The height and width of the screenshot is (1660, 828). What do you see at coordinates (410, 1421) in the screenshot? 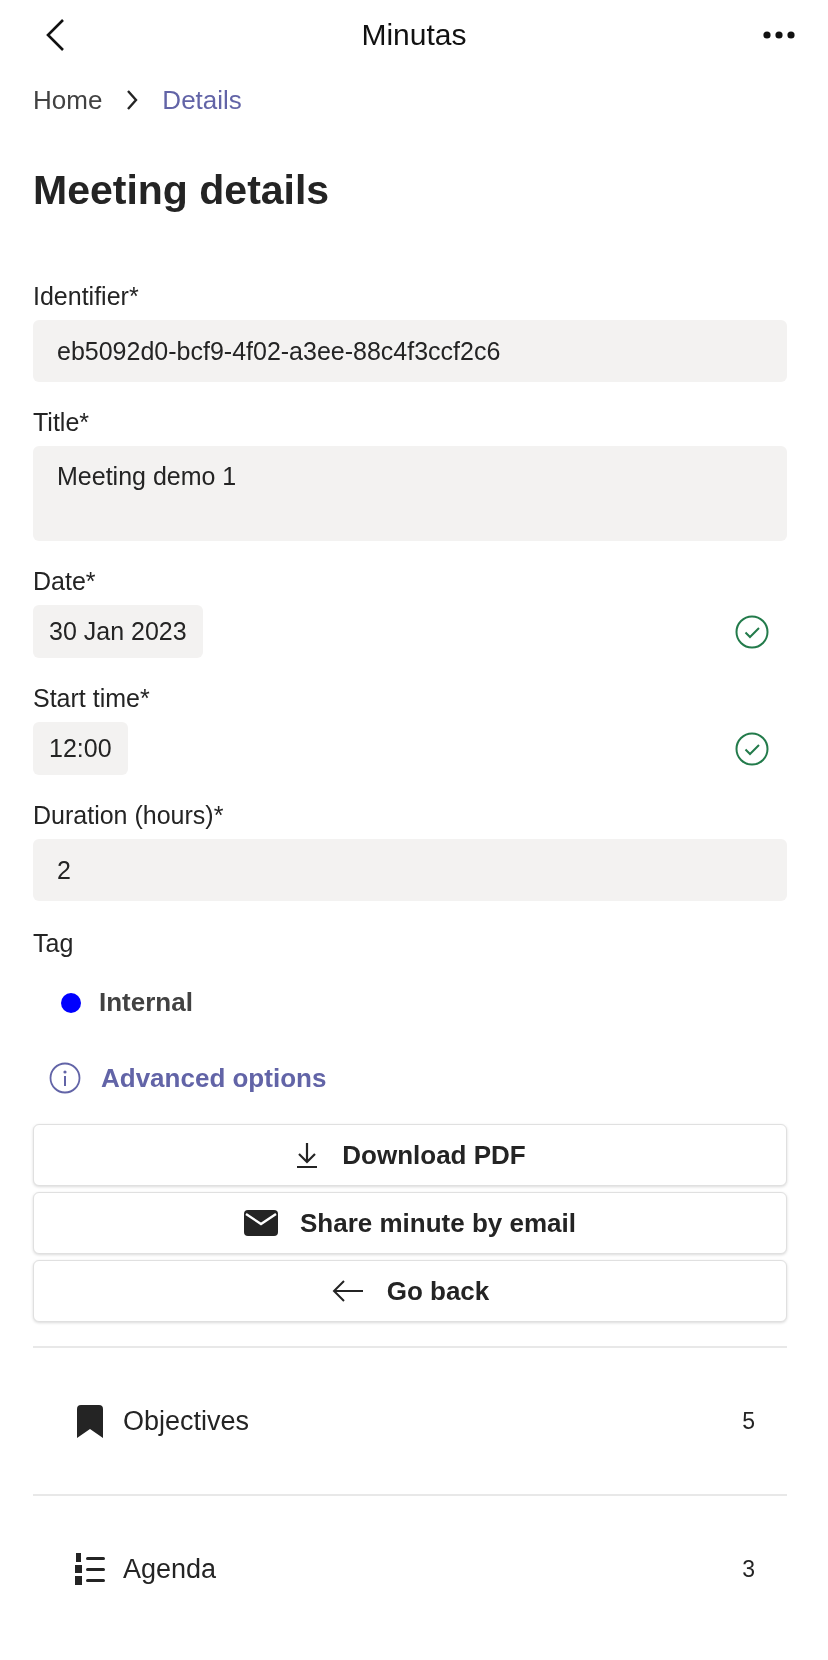
I see `section-row: Objectives 5` at bounding box center [410, 1421].